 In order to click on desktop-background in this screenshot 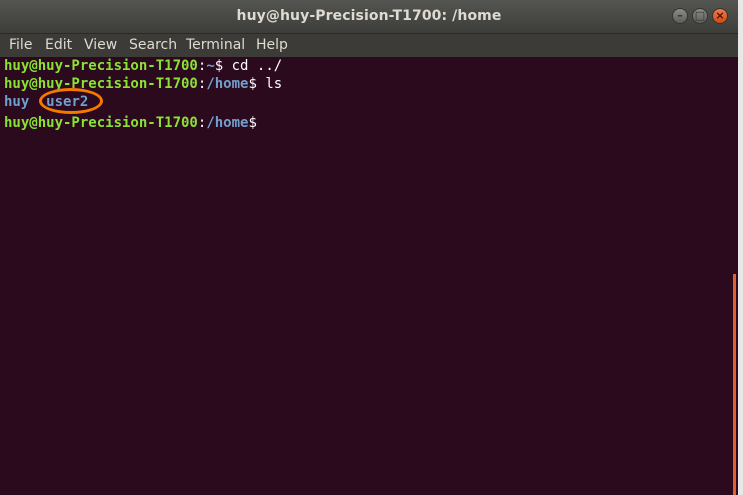, I will do `click(740, 247)`.